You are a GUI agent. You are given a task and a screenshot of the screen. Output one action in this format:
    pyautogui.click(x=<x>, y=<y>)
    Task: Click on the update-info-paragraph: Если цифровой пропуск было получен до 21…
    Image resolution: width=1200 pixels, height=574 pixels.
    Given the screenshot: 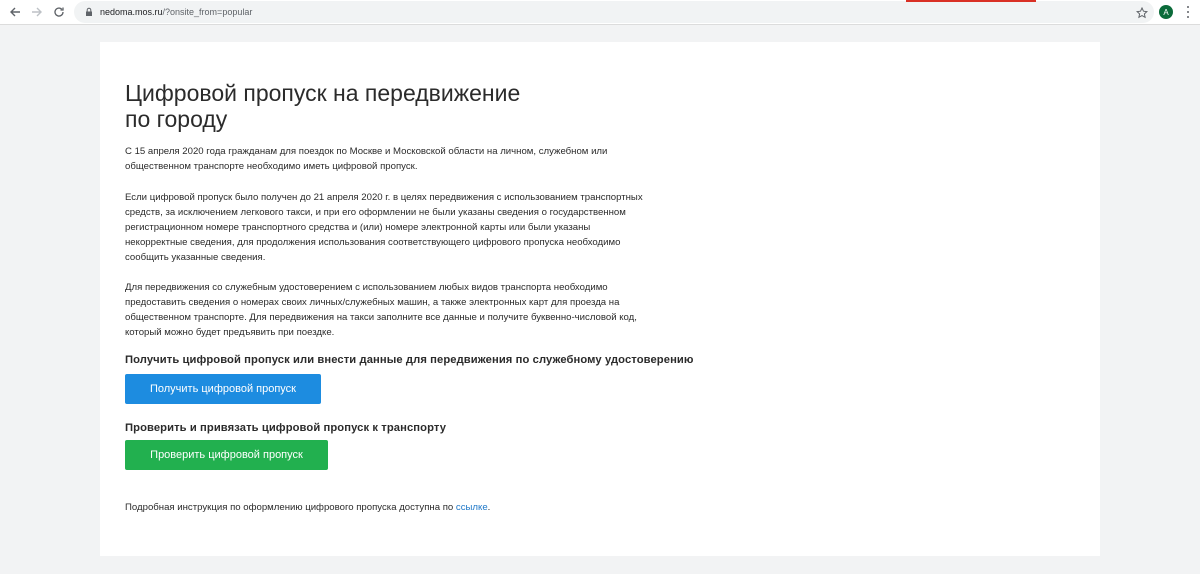 What is the action you would take?
    pyautogui.click(x=384, y=227)
    